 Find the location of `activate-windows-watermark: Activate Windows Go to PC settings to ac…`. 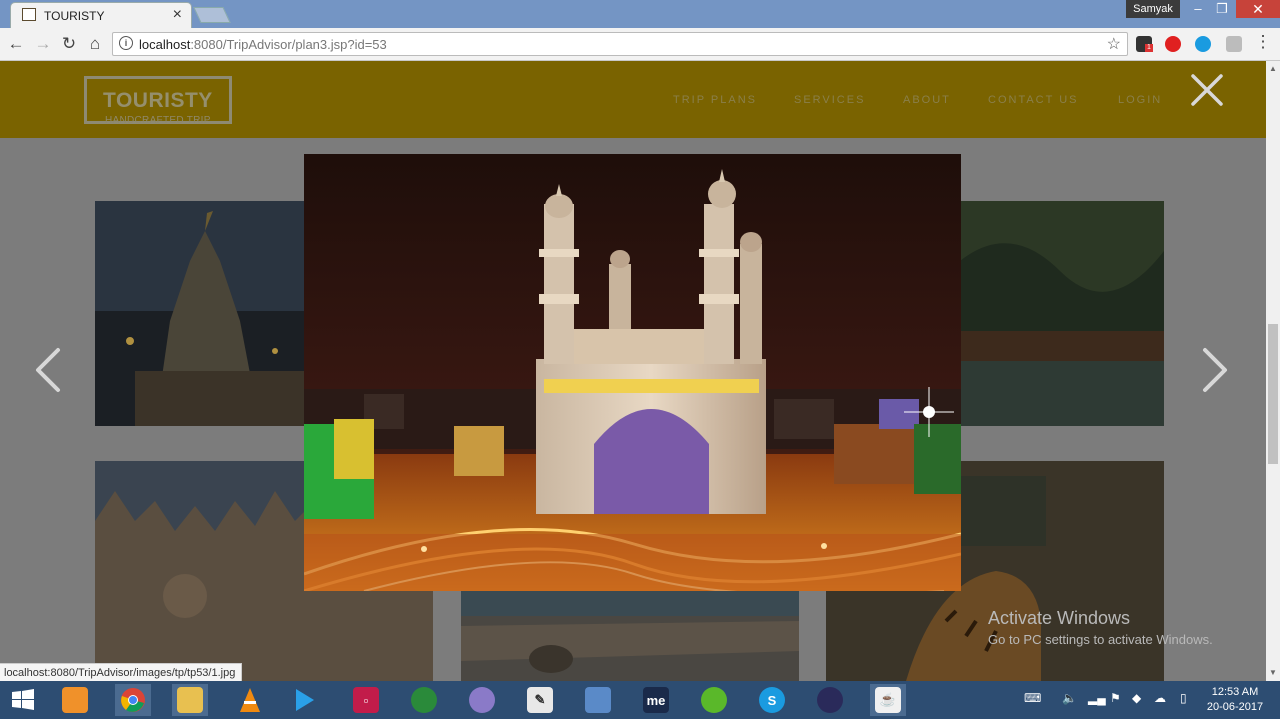

activate-windows-watermark: Activate Windows Go to PC settings to ac… is located at coordinates (1100, 627).